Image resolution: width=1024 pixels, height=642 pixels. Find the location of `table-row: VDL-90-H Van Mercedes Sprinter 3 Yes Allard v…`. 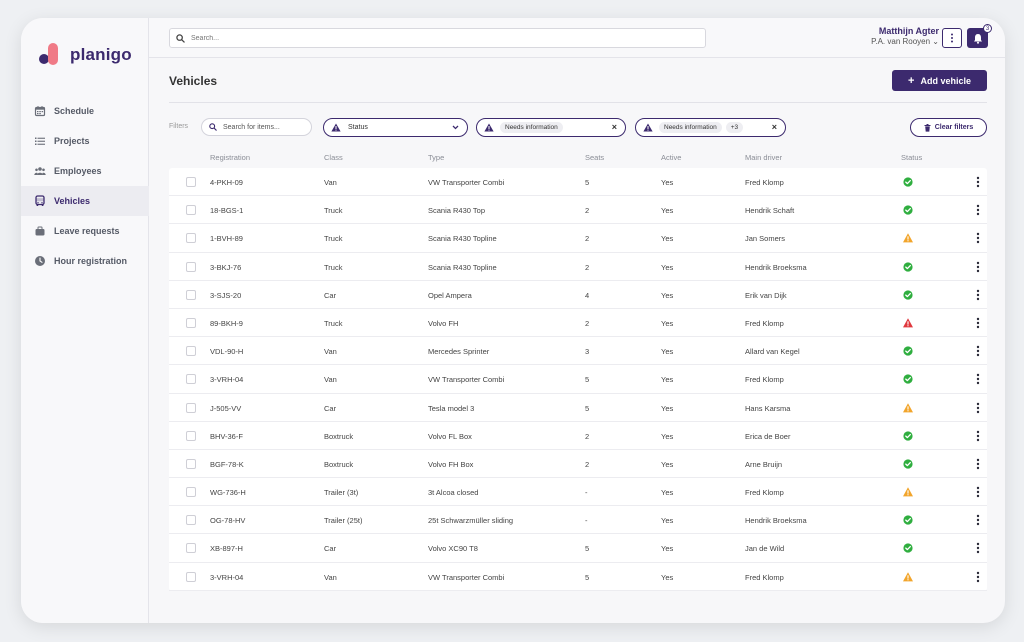

table-row: VDL-90-H Van Mercedes Sprinter 3 Yes Allard v… is located at coordinates (578, 351).